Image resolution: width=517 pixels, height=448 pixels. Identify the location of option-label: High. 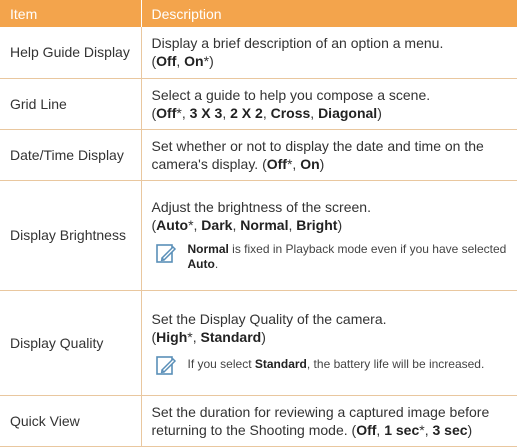
(172, 336).